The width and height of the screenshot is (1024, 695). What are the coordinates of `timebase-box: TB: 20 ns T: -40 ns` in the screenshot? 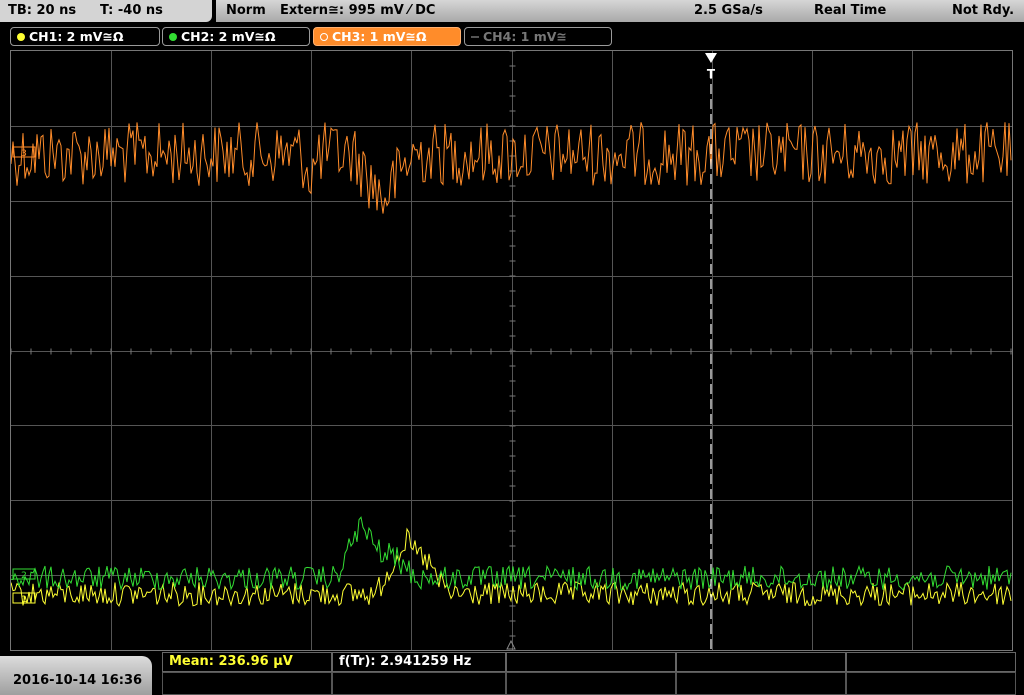 It's located at (106, 11).